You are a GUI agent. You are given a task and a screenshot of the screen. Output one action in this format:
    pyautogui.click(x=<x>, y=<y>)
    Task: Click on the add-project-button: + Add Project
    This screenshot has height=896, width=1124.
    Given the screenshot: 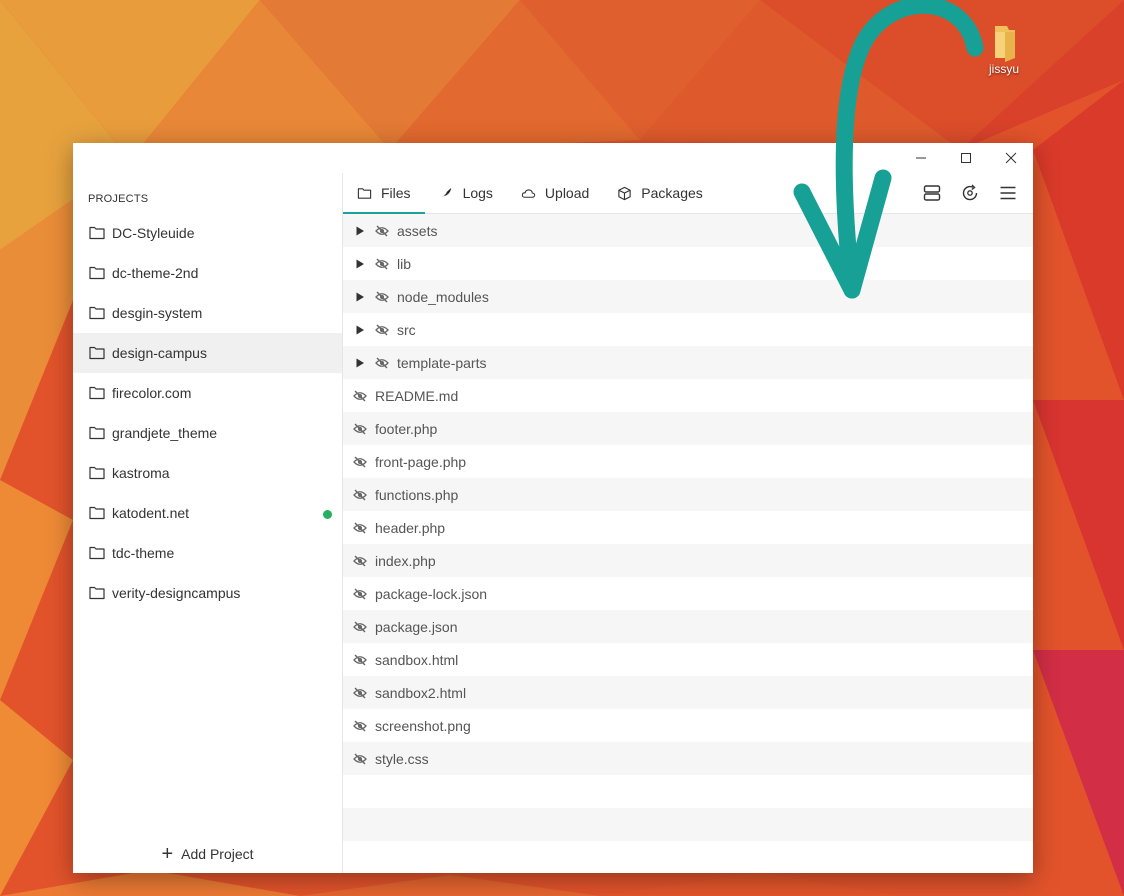 What is the action you would take?
    pyautogui.click(x=207, y=854)
    